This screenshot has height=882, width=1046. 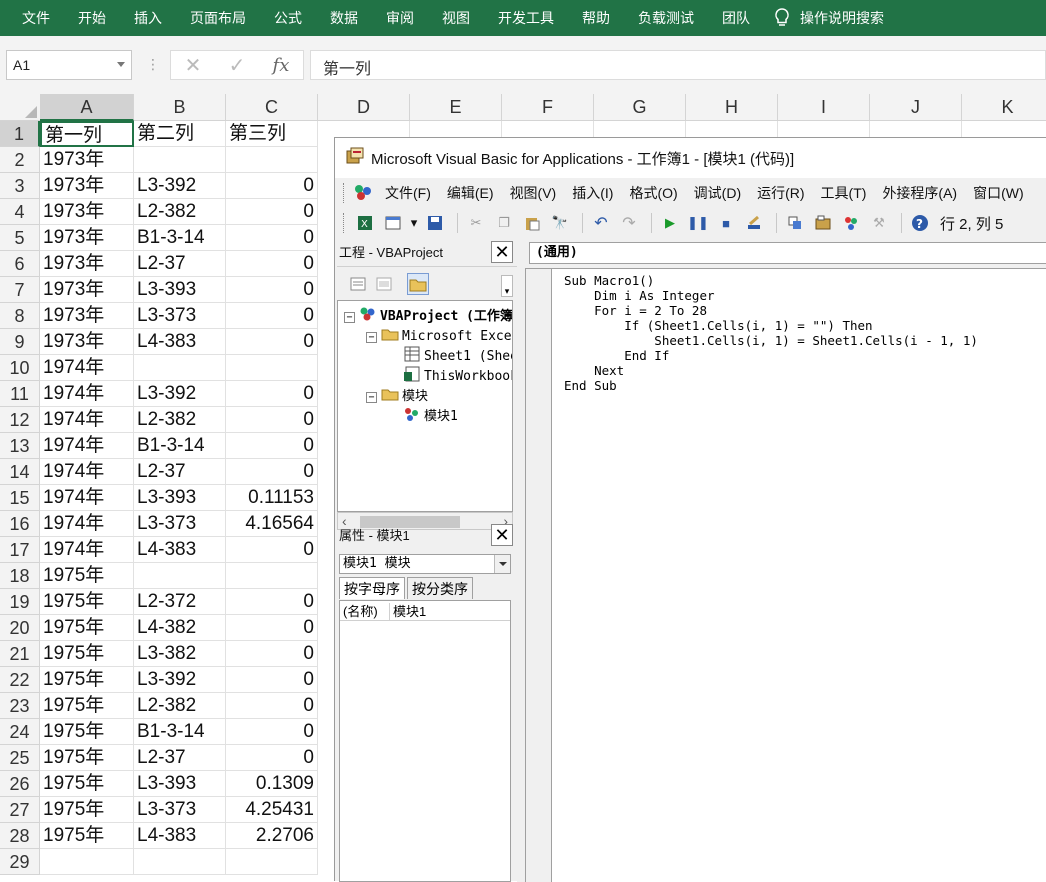 I want to click on cell-c, so click(x=272, y=368).